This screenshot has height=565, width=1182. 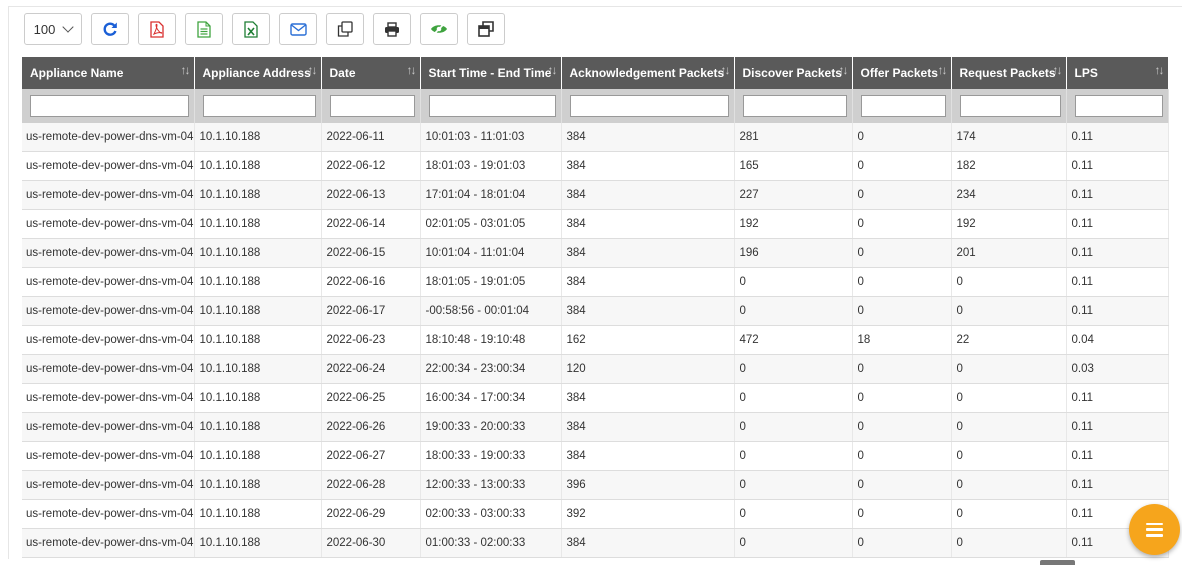 I want to click on page-size-select: 100, so click(x=53, y=29).